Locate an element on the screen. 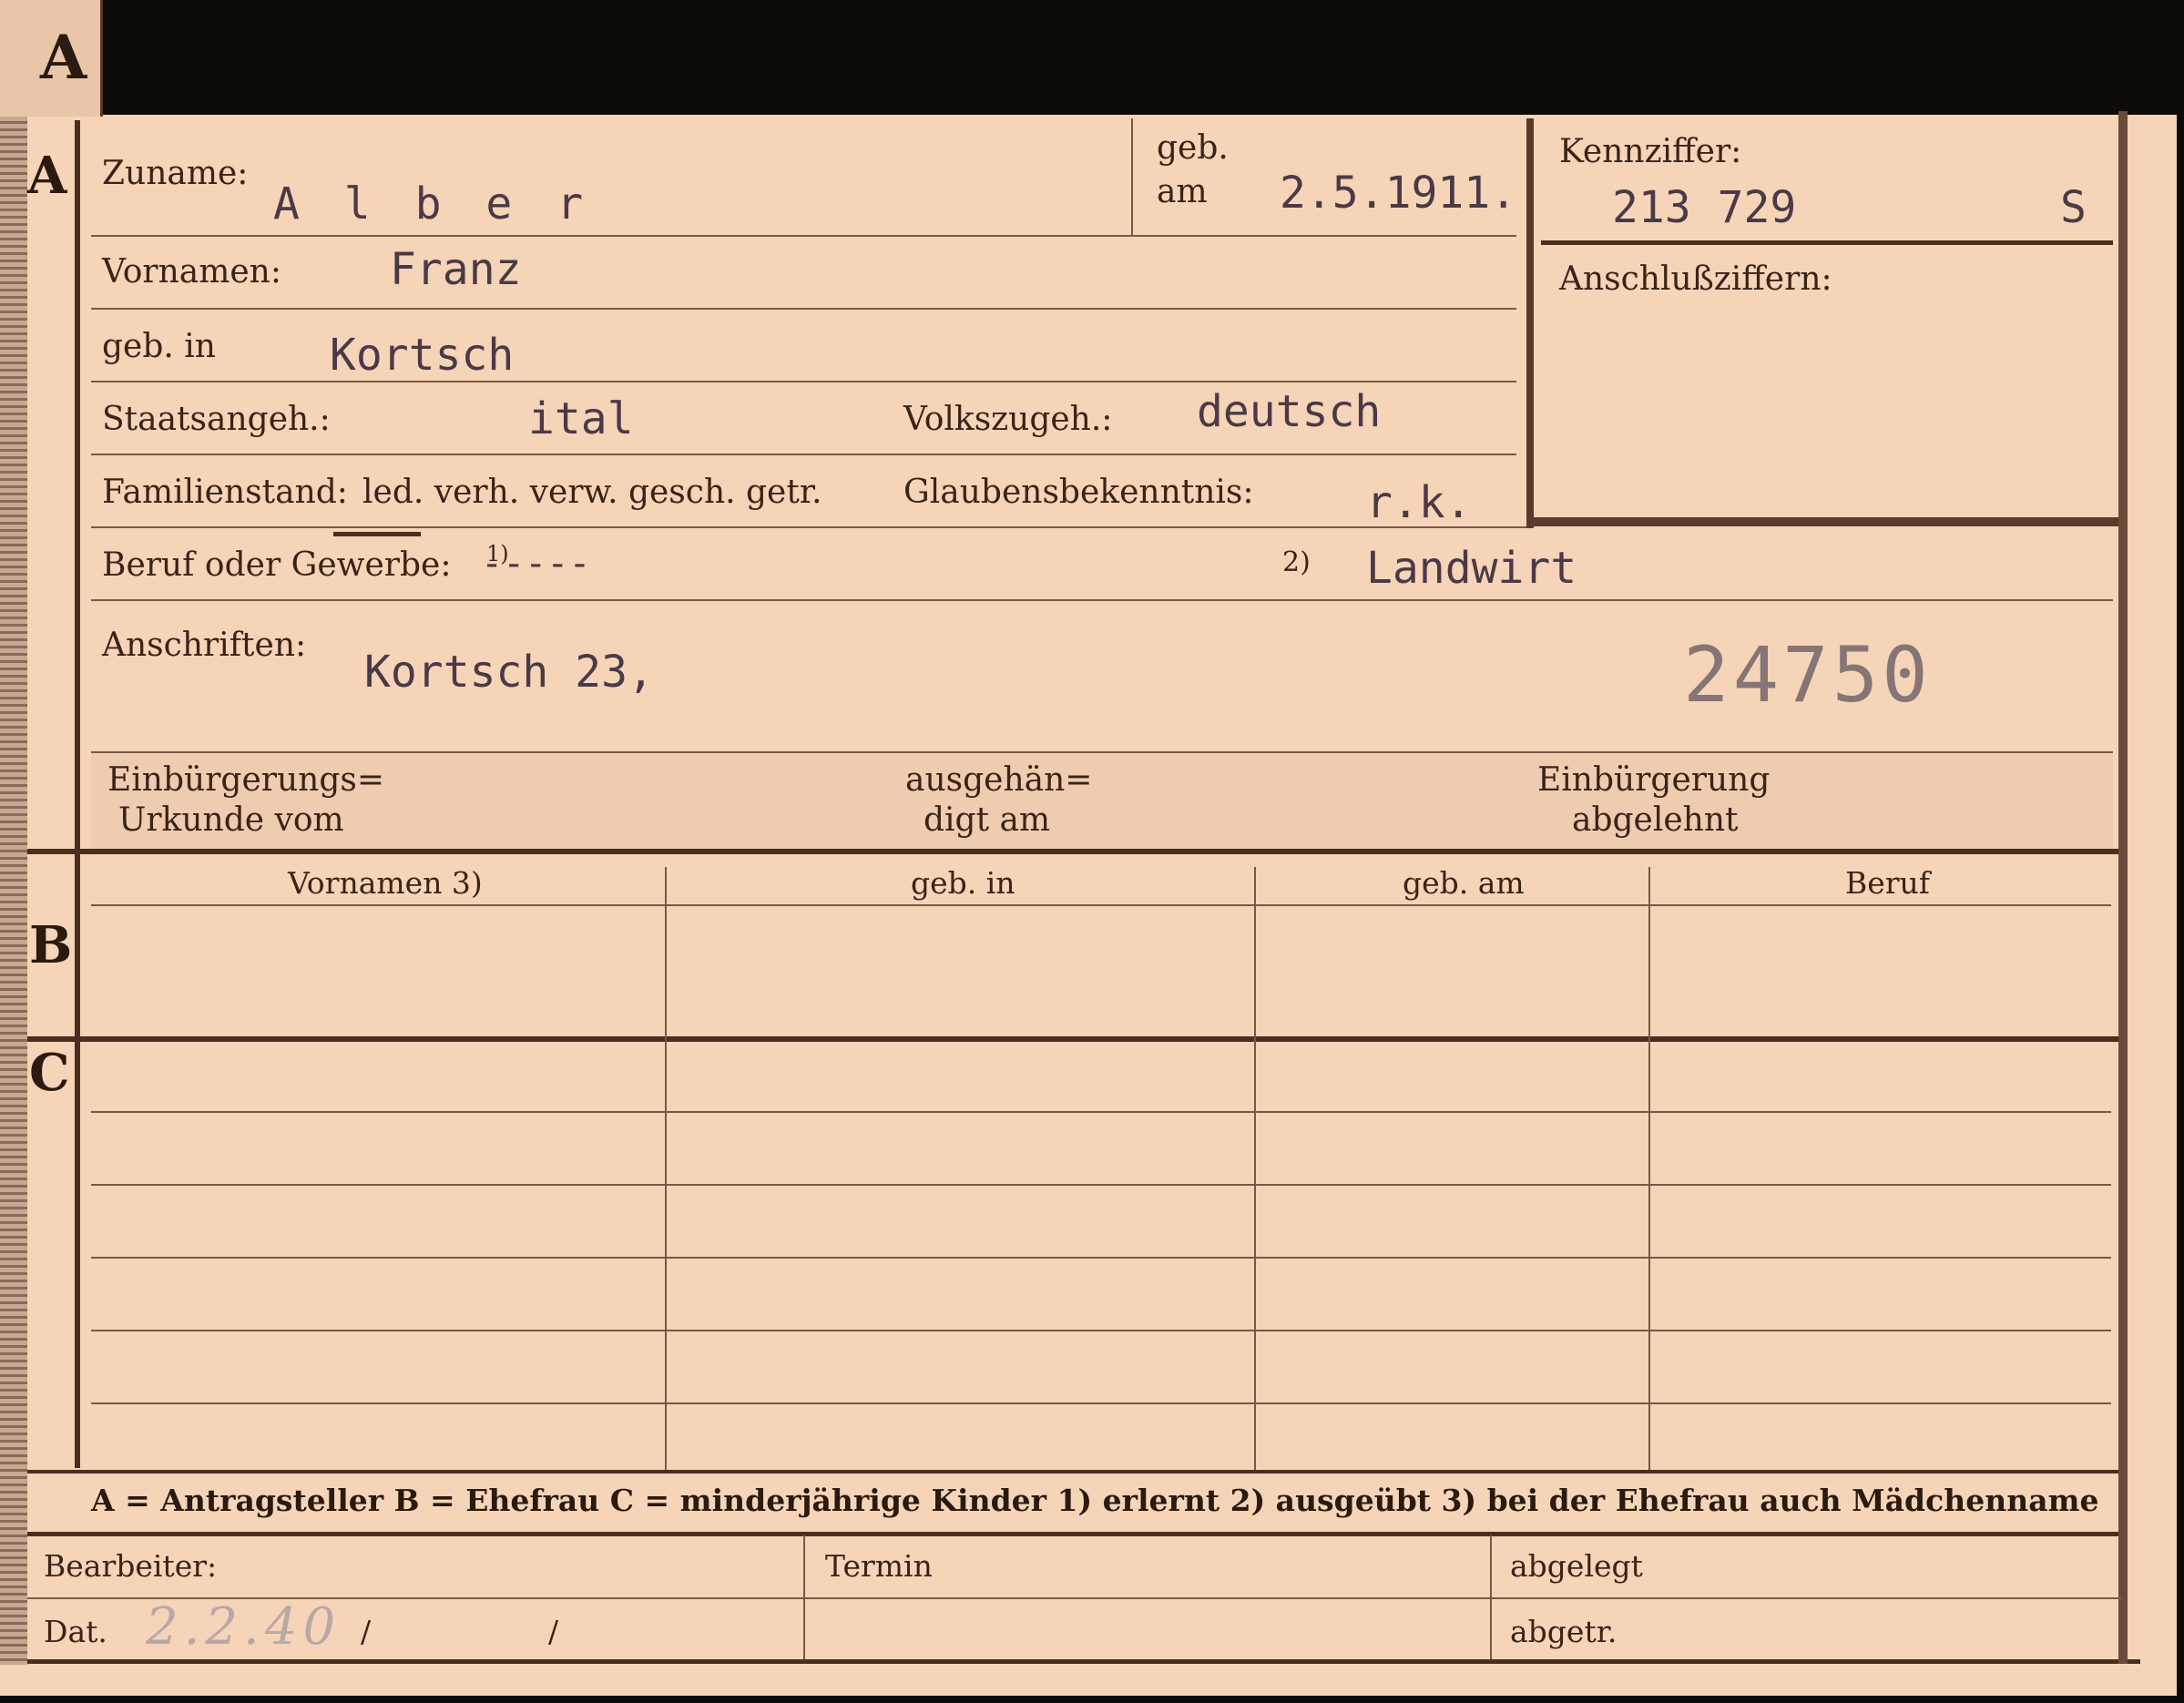 The height and width of the screenshot is (1703, 2184). beruf-1-value: ----- is located at coordinates (536, 564).